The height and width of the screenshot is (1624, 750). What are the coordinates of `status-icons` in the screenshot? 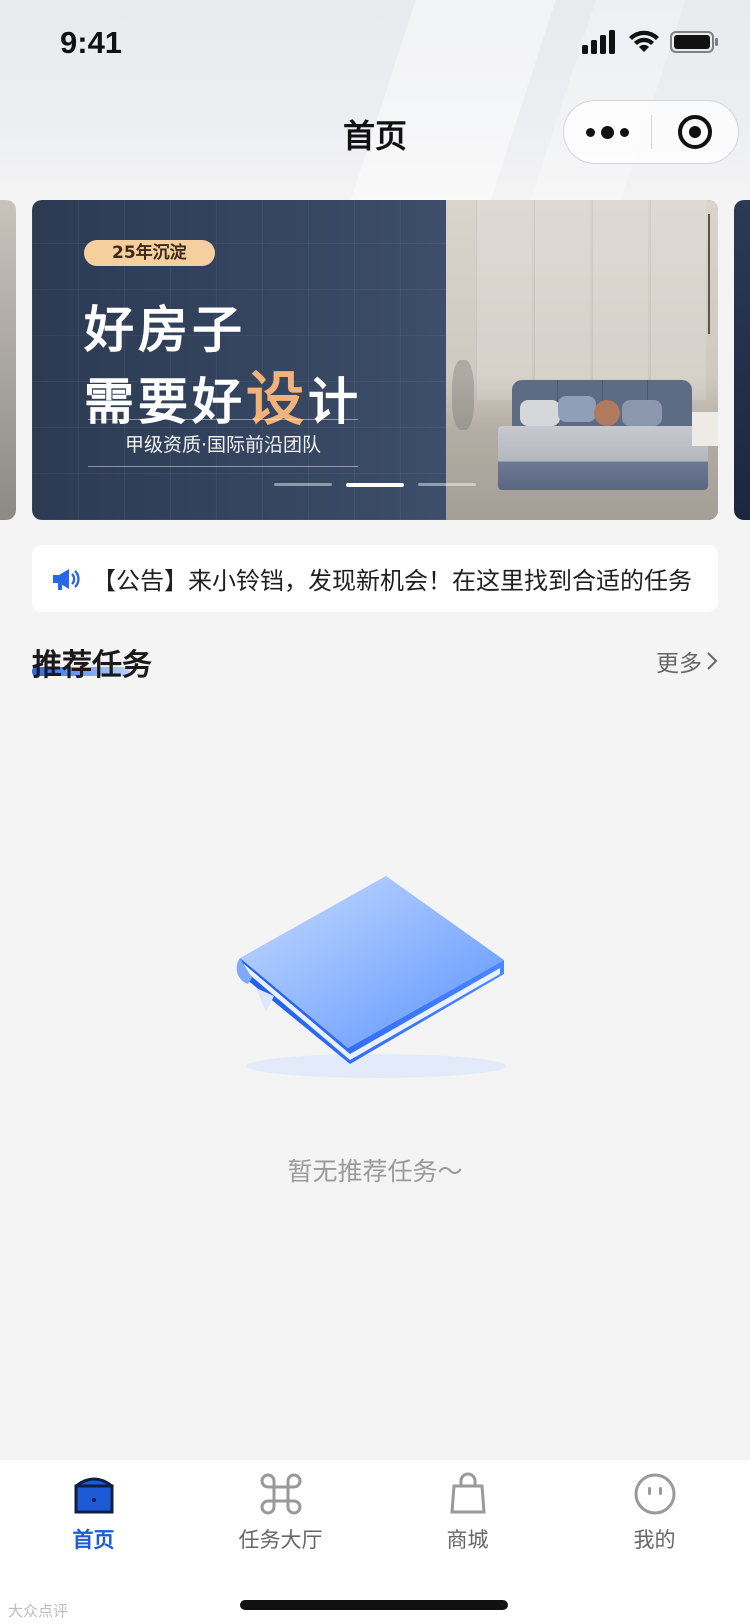 It's located at (651, 42).